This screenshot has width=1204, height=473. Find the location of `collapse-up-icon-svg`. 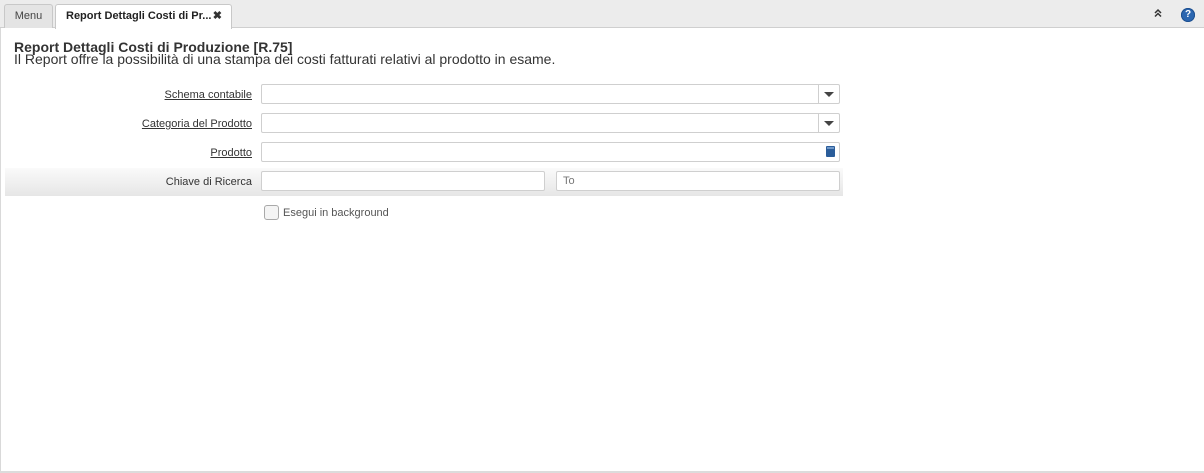

collapse-up-icon-svg is located at coordinates (1158, 13).